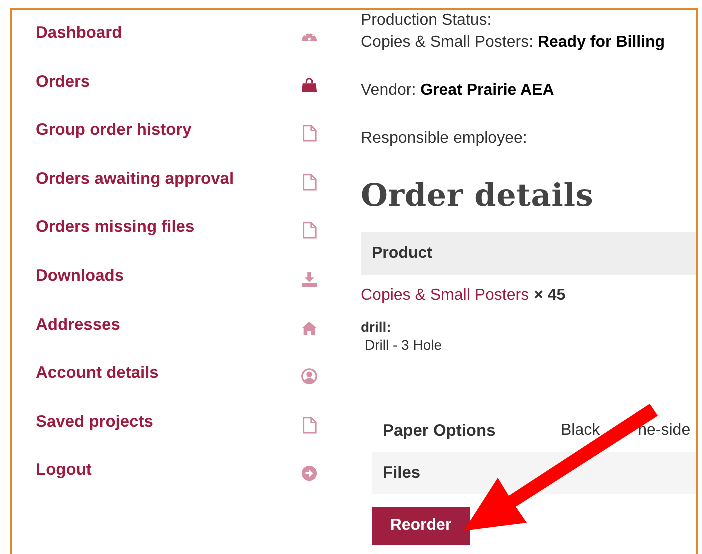 The width and height of the screenshot is (702, 554). I want to click on meta-label: drill:, so click(376, 327).